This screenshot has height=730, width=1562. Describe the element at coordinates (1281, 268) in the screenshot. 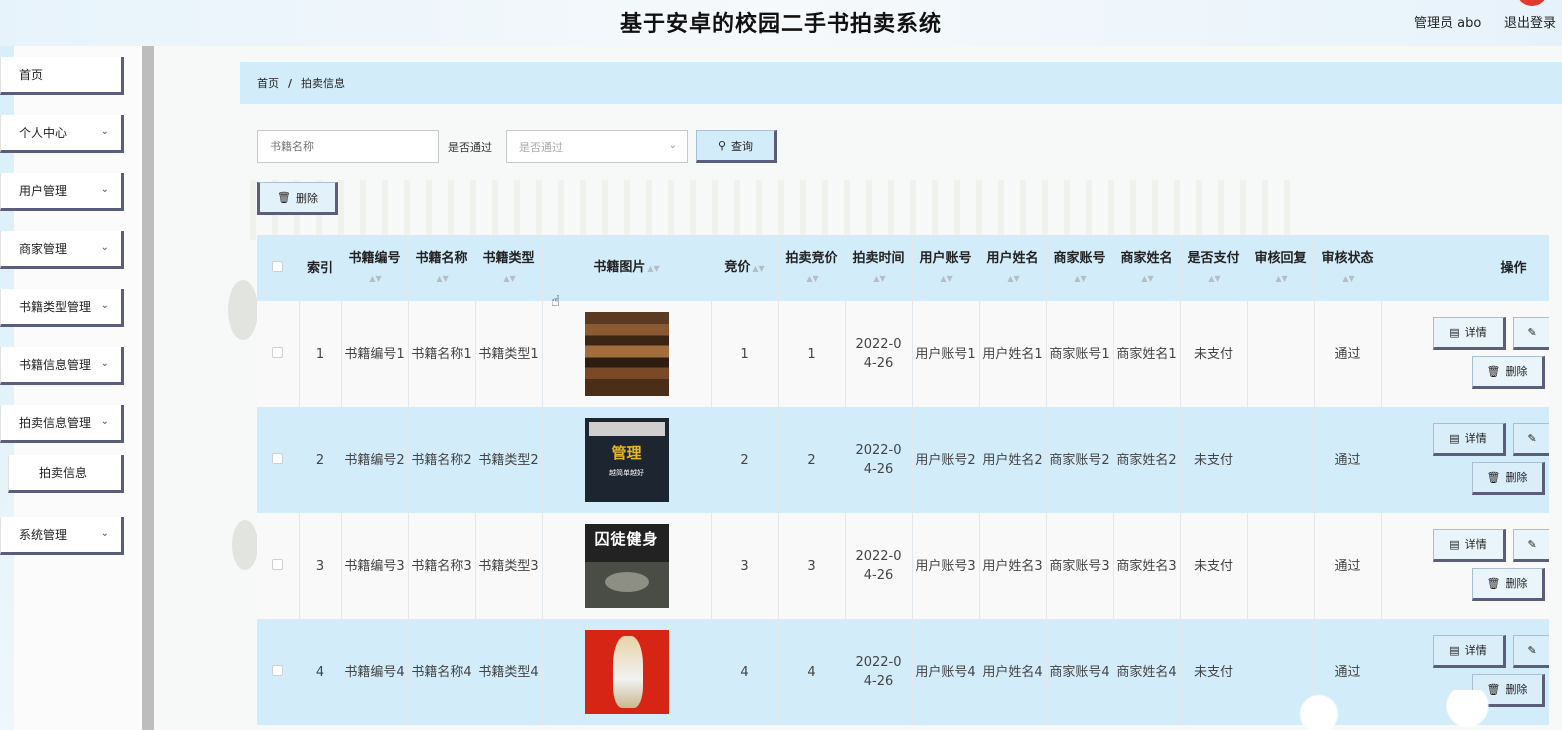

I see `column-header: 审核回复▲▼` at that location.